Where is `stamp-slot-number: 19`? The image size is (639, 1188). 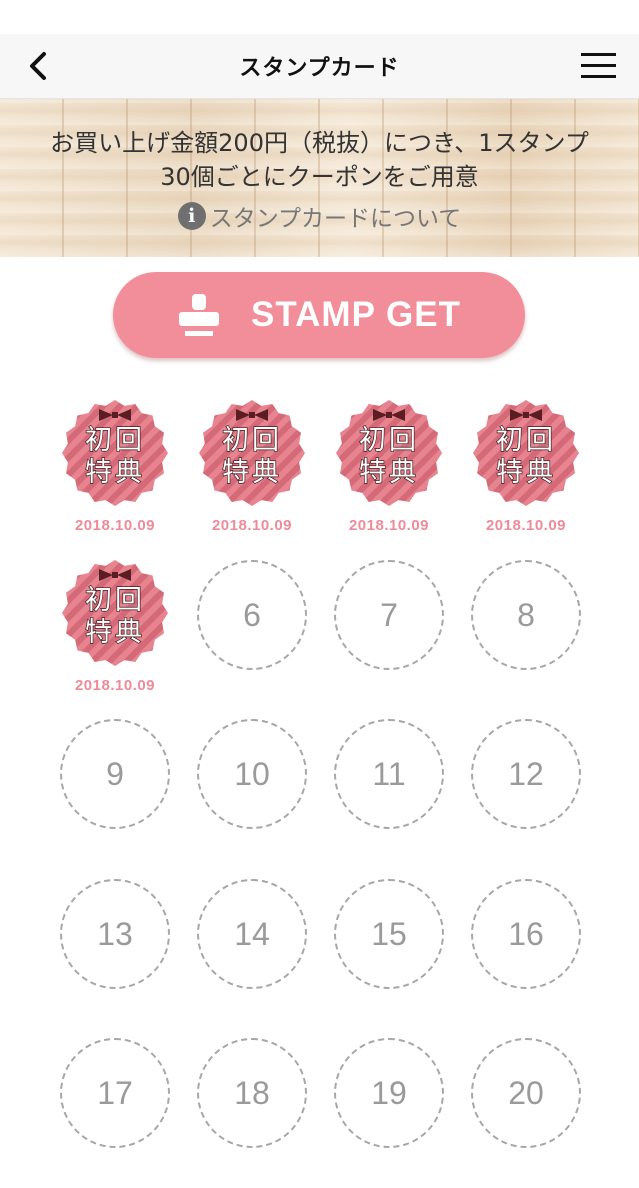
stamp-slot-number: 19 is located at coordinates (389, 1093).